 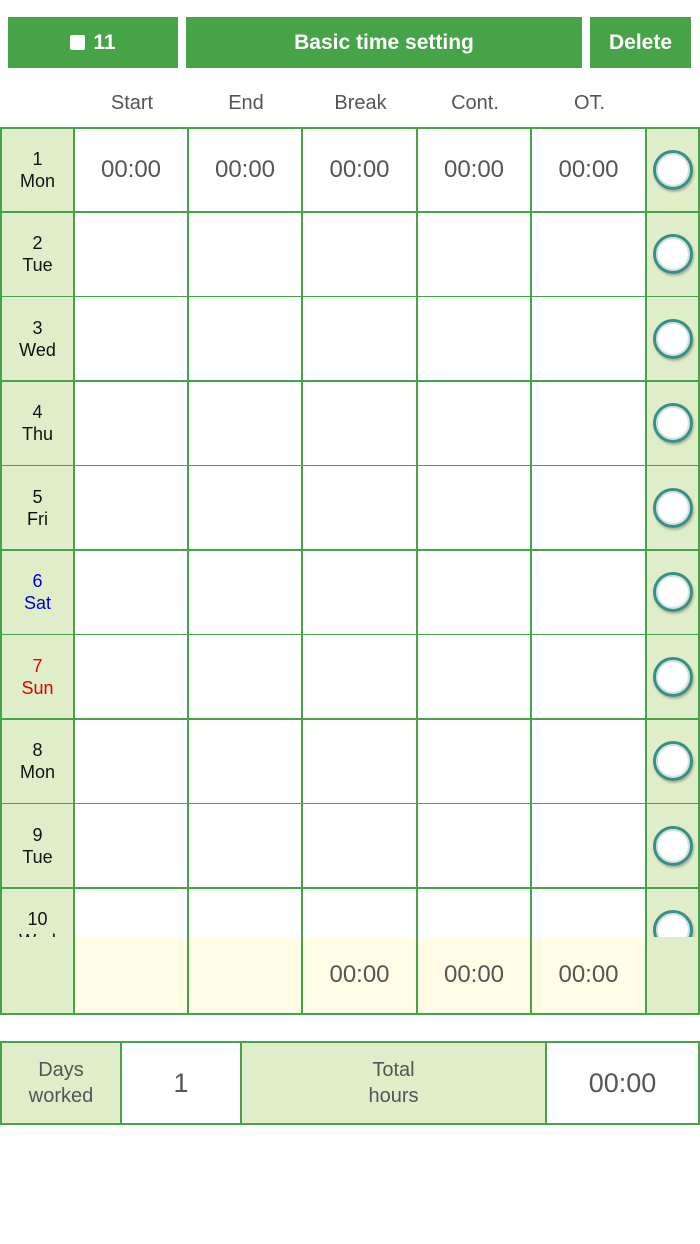 What do you see at coordinates (132, 976) in the screenshot?
I see `total-start` at bounding box center [132, 976].